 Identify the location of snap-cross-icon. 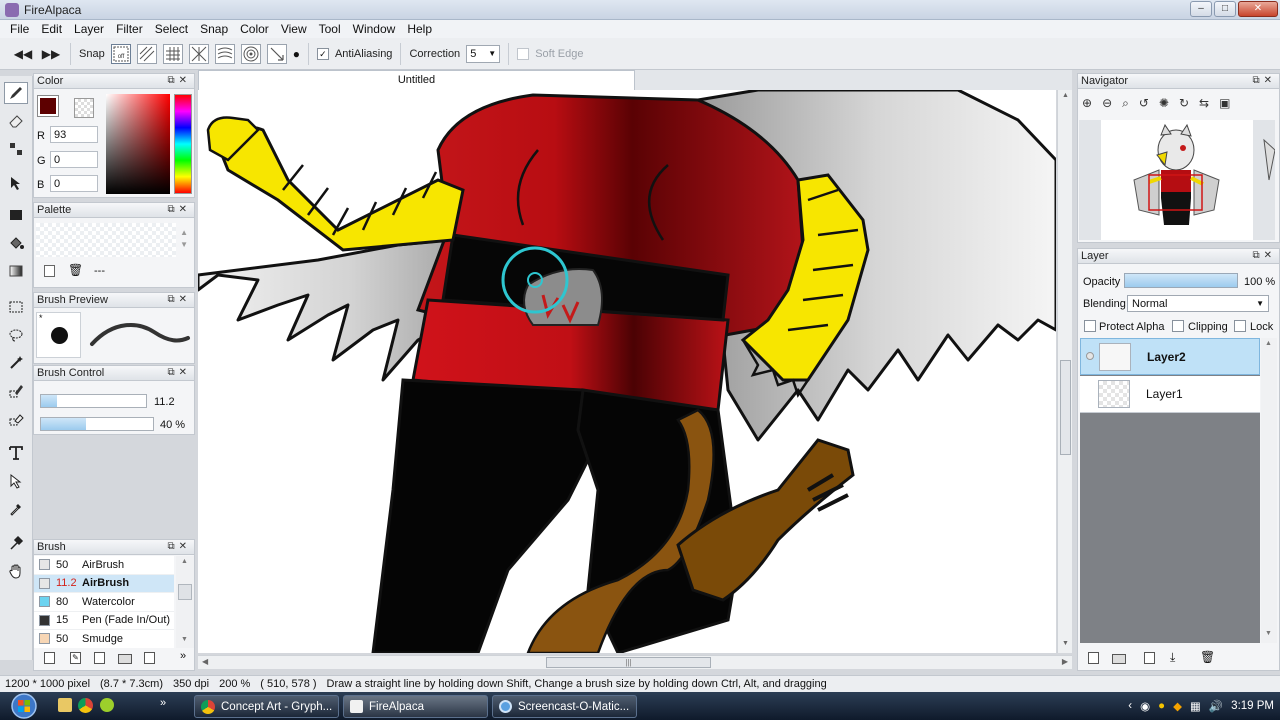
(198, 53).